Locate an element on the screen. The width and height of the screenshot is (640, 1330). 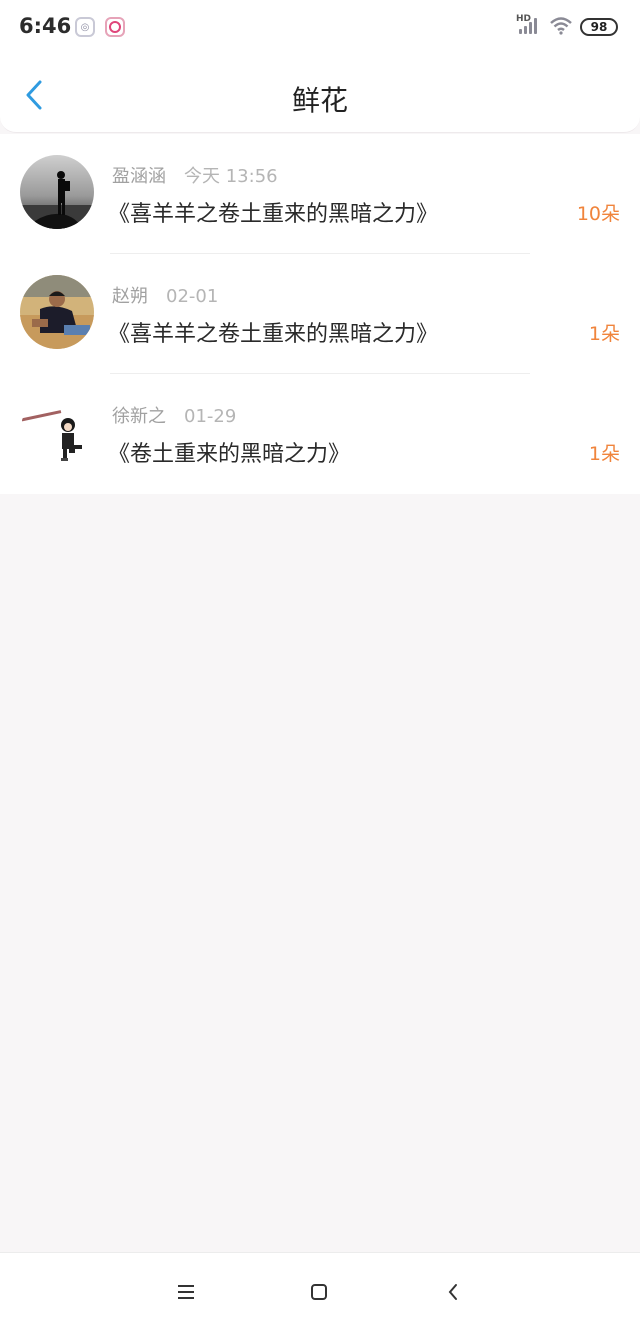
send-time: 今天 13:56 is located at coordinates (231, 176).